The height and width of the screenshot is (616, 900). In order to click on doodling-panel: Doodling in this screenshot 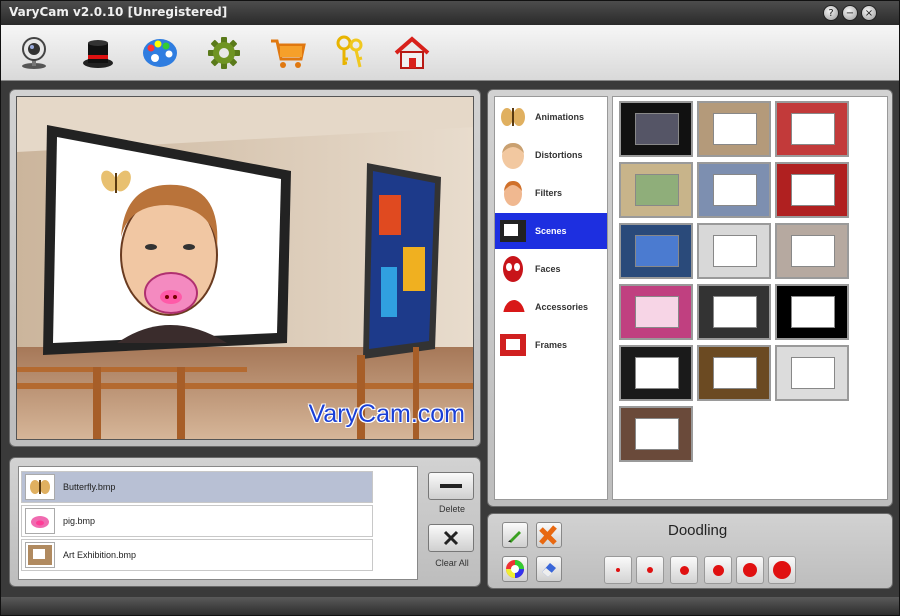, I will do `click(690, 551)`.